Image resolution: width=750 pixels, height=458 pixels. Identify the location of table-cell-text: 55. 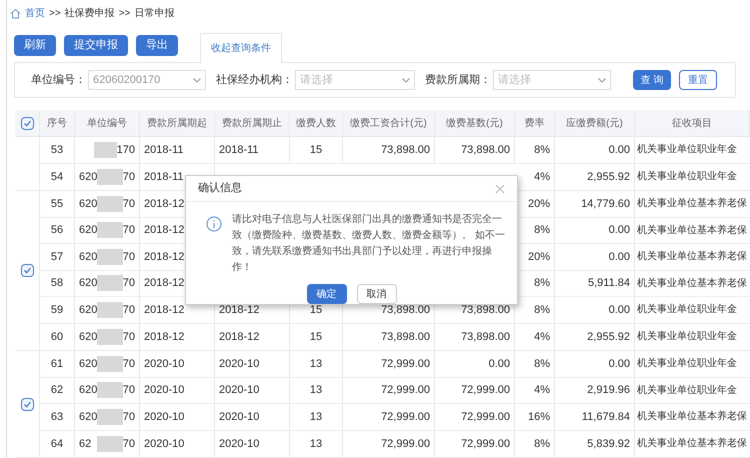
(57, 204).